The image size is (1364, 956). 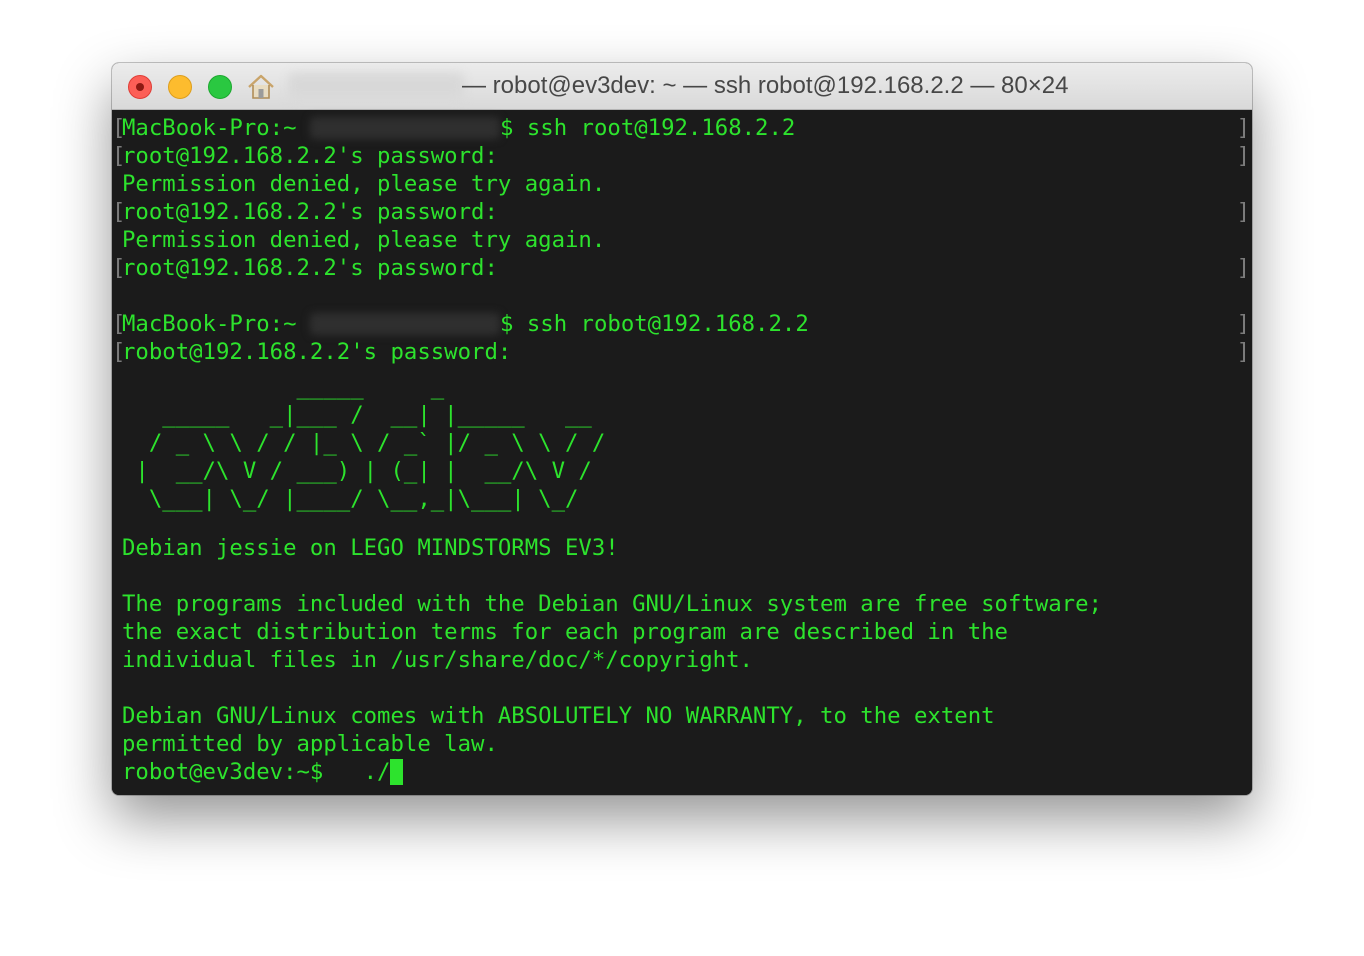 What do you see at coordinates (256, 772) in the screenshot?
I see `shell-prompt: robot@ev3dev:~$ ./` at bounding box center [256, 772].